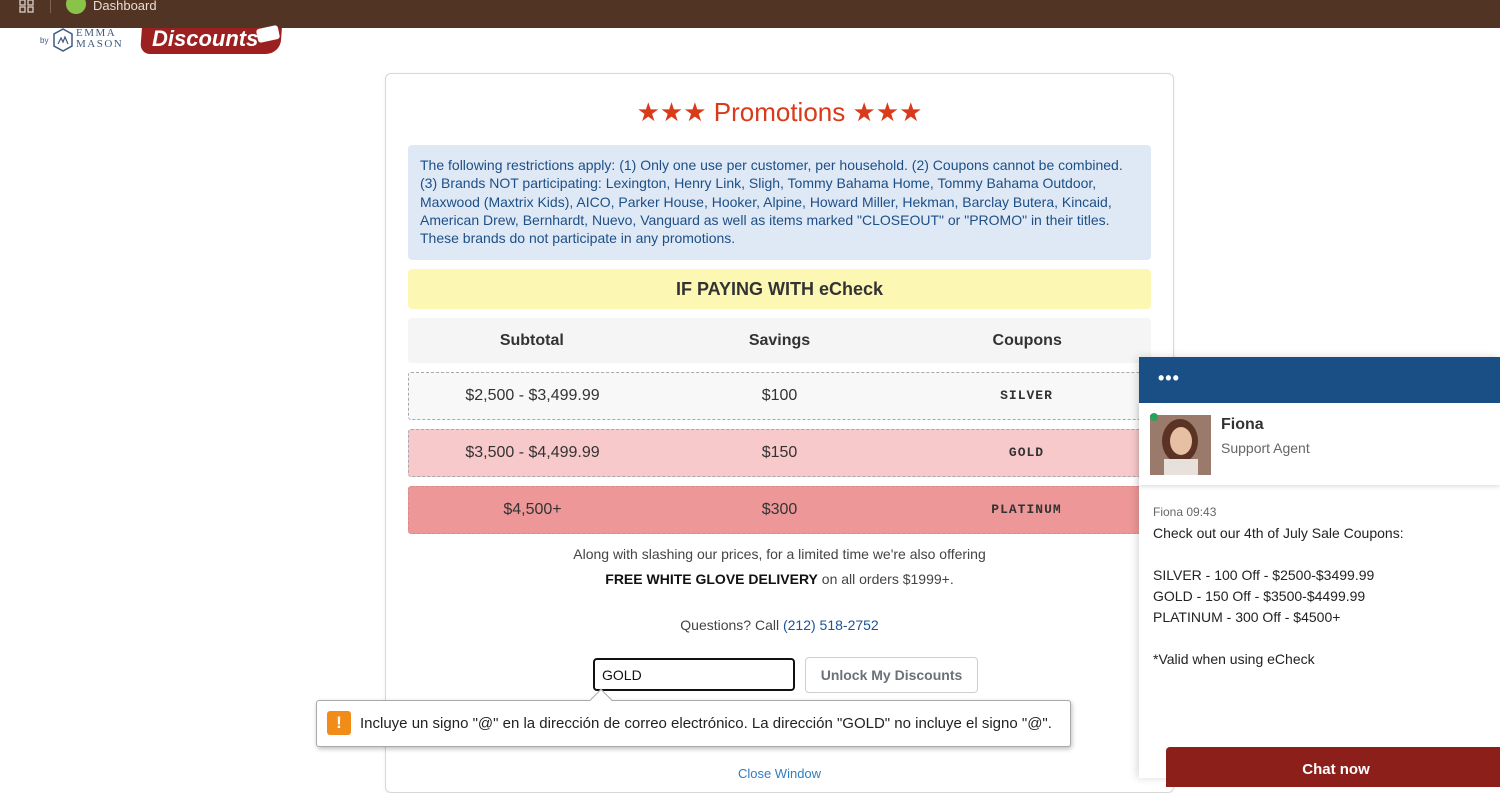  Describe the element at coordinates (1027, 340) in the screenshot. I see `header-coupons: Coupons` at that location.